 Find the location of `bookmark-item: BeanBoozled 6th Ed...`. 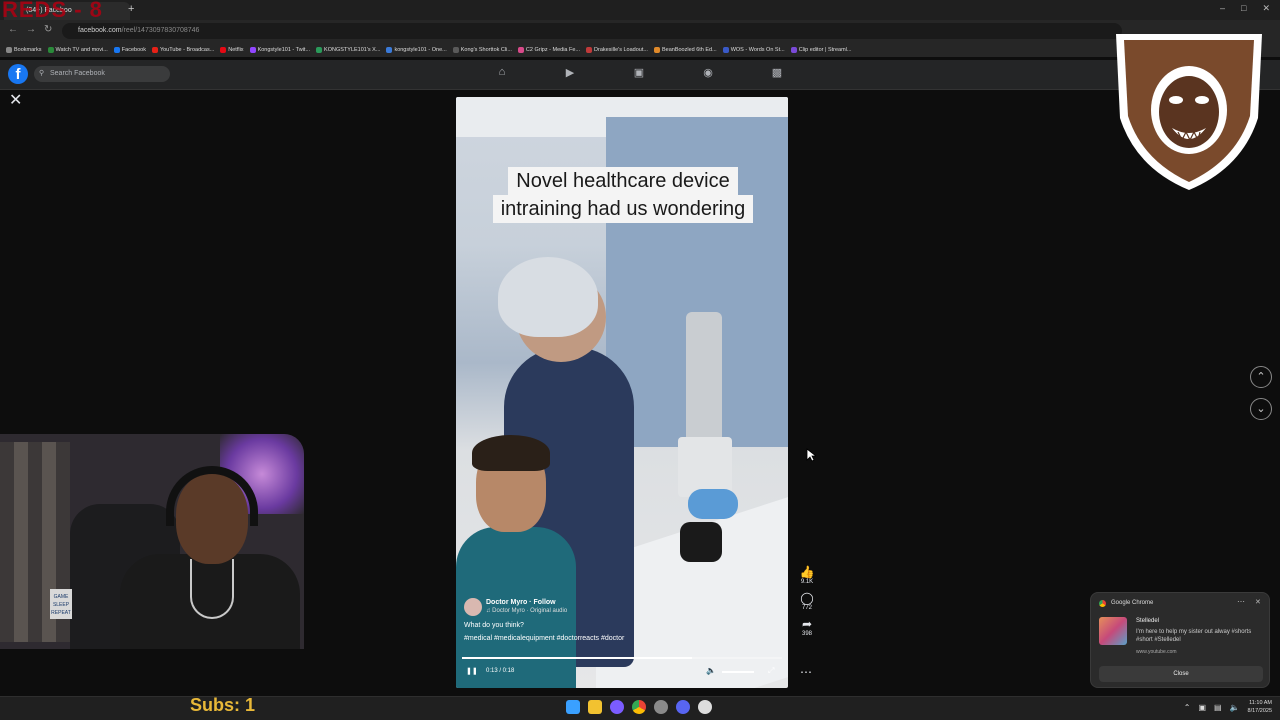

bookmark-item: BeanBoozled 6th Ed... is located at coordinates (685, 49).